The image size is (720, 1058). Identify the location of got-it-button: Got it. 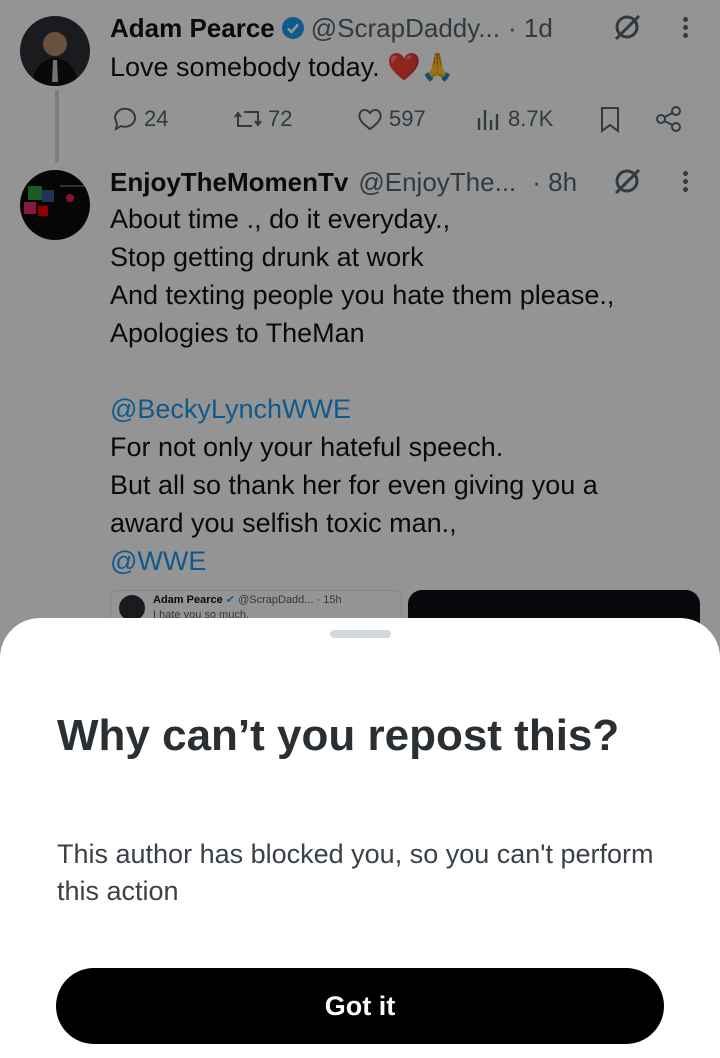
(360, 1006).